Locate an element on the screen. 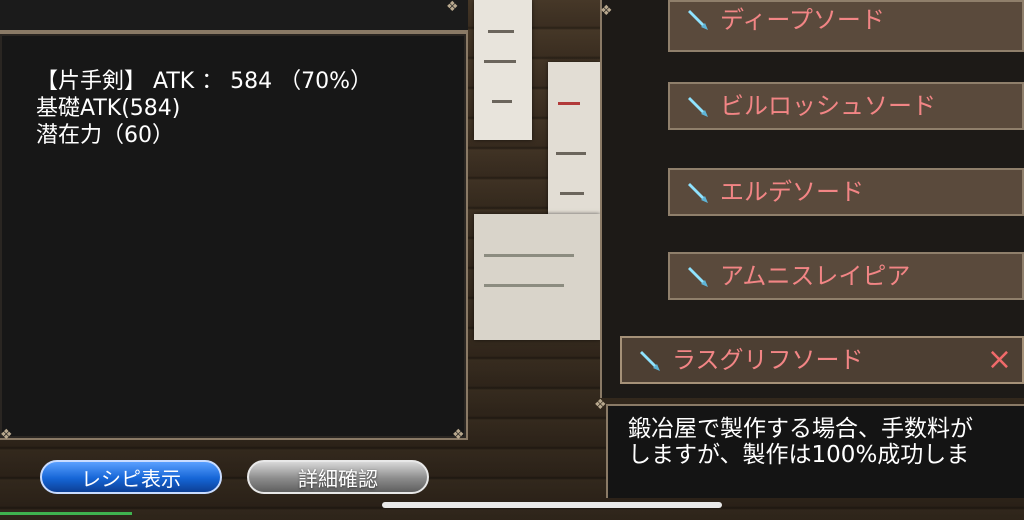  weapon-list-item-label: ディープソード is located at coordinates (802, 20).